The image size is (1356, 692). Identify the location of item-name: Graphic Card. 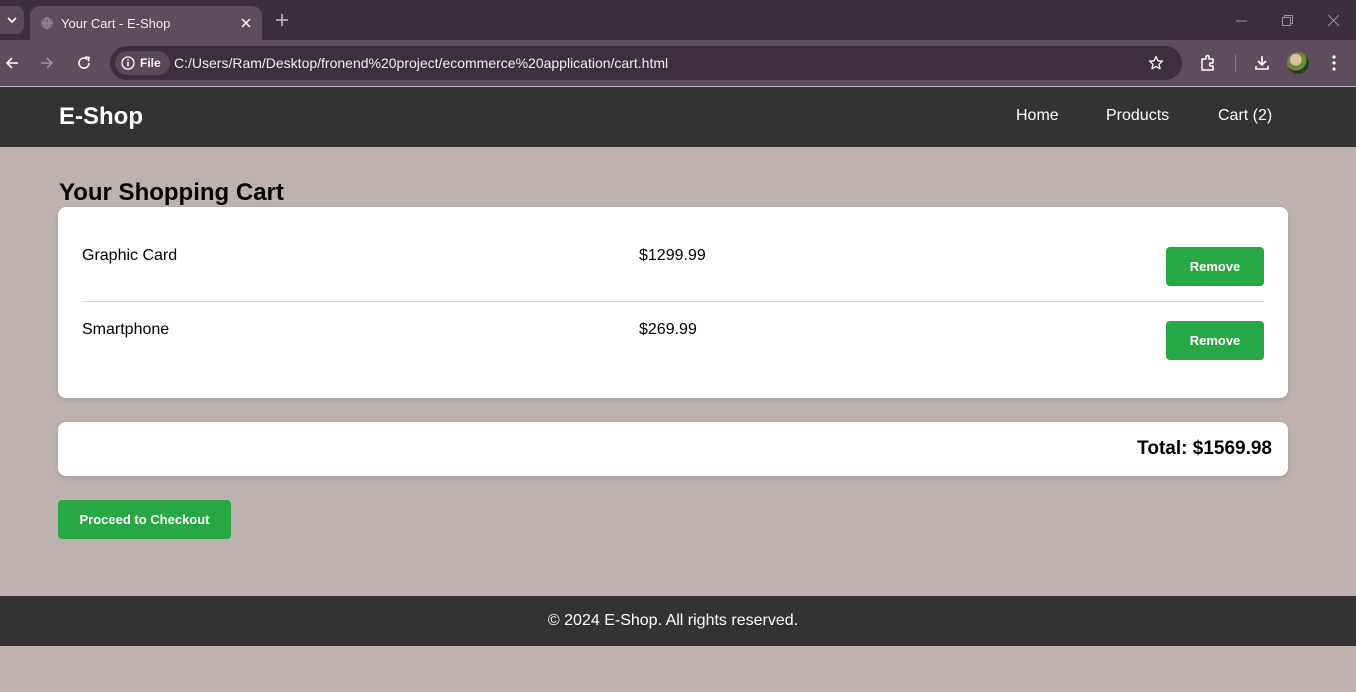
(130, 255).